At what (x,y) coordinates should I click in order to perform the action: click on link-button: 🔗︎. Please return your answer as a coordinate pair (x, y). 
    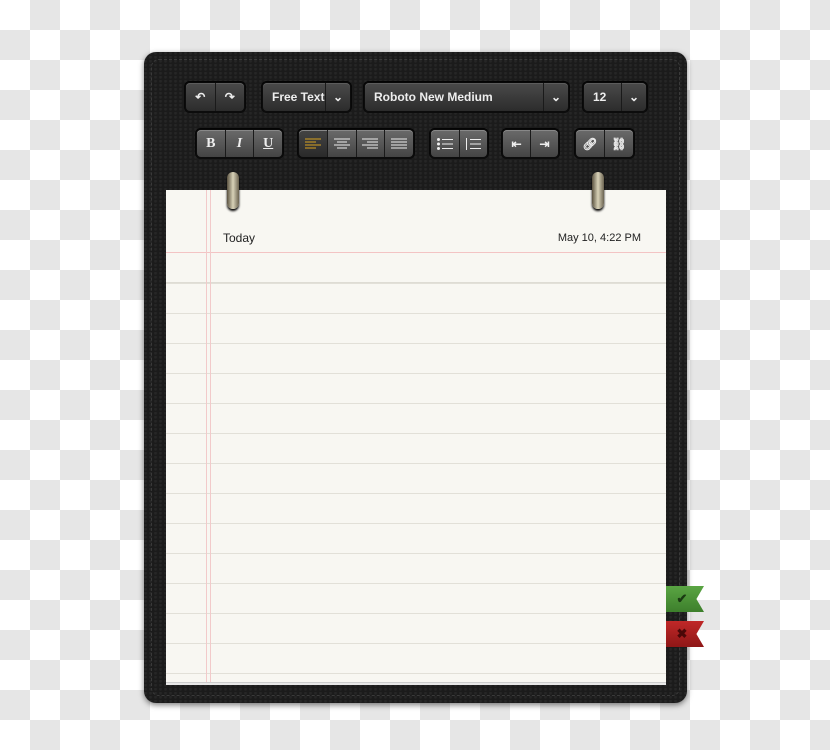
    Looking at the image, I should click on (590, 143).